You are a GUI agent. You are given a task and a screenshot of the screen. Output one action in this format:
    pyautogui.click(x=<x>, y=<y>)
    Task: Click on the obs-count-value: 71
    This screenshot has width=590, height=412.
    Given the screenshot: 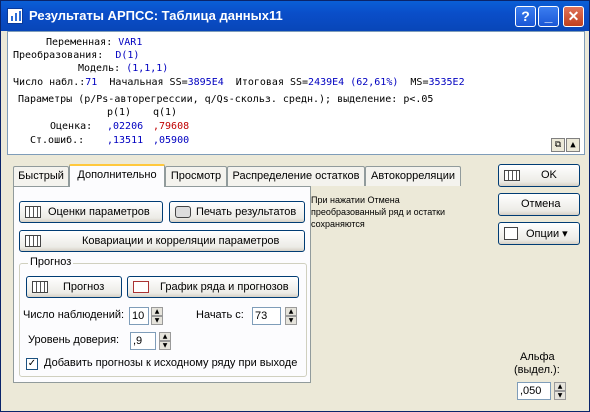 What is the action you would take?
    pyautogui.click(x=91, y=82)
    